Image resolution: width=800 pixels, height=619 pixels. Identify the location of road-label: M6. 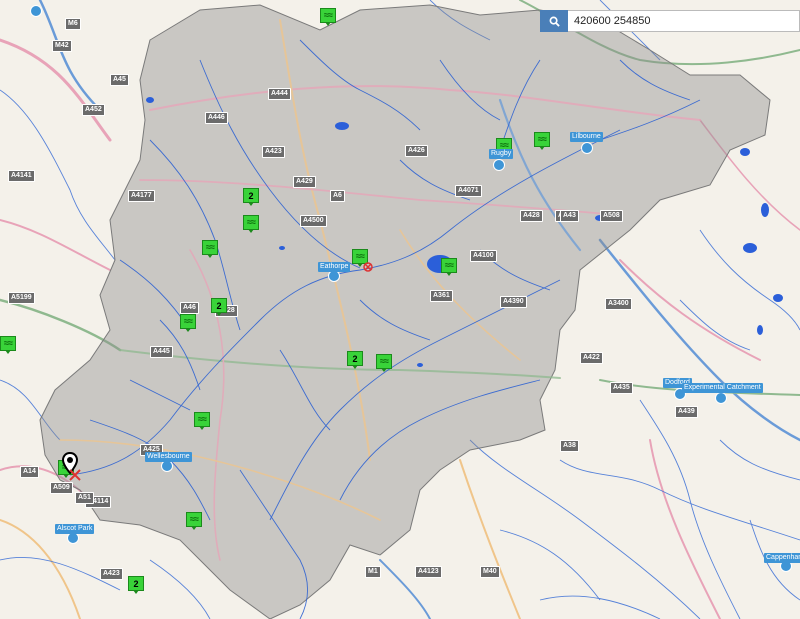
(73, 24).